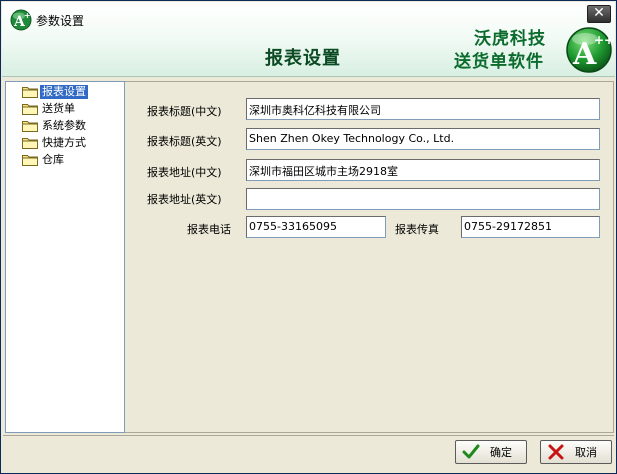  I want to click on ok-button: 确定, so click(491, 452).